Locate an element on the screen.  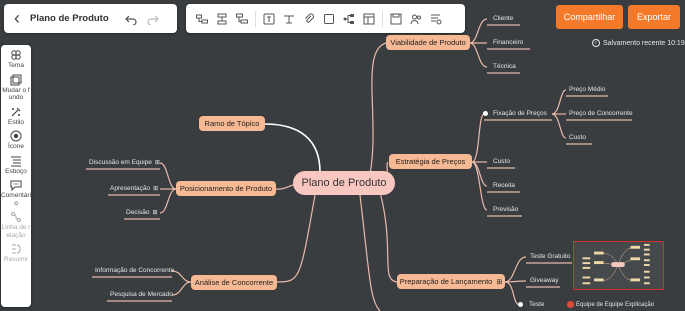
attachment-icon is located at coordinates (309, 18).